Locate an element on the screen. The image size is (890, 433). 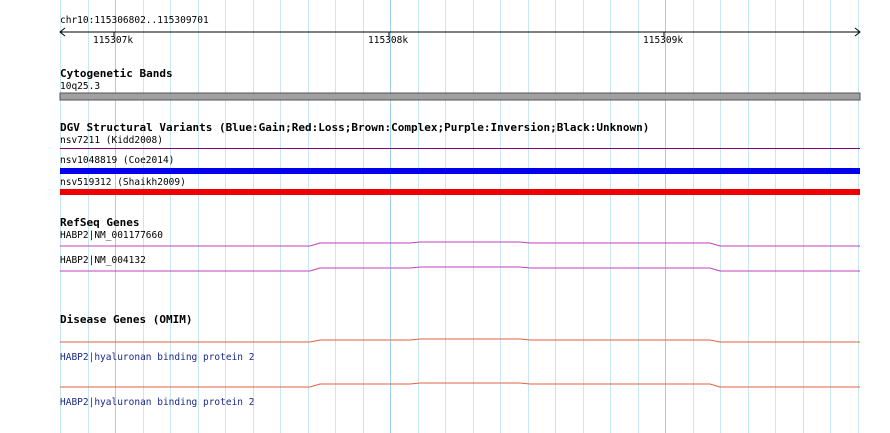
dgv-gain-bar is located at coordinates (460, 171).